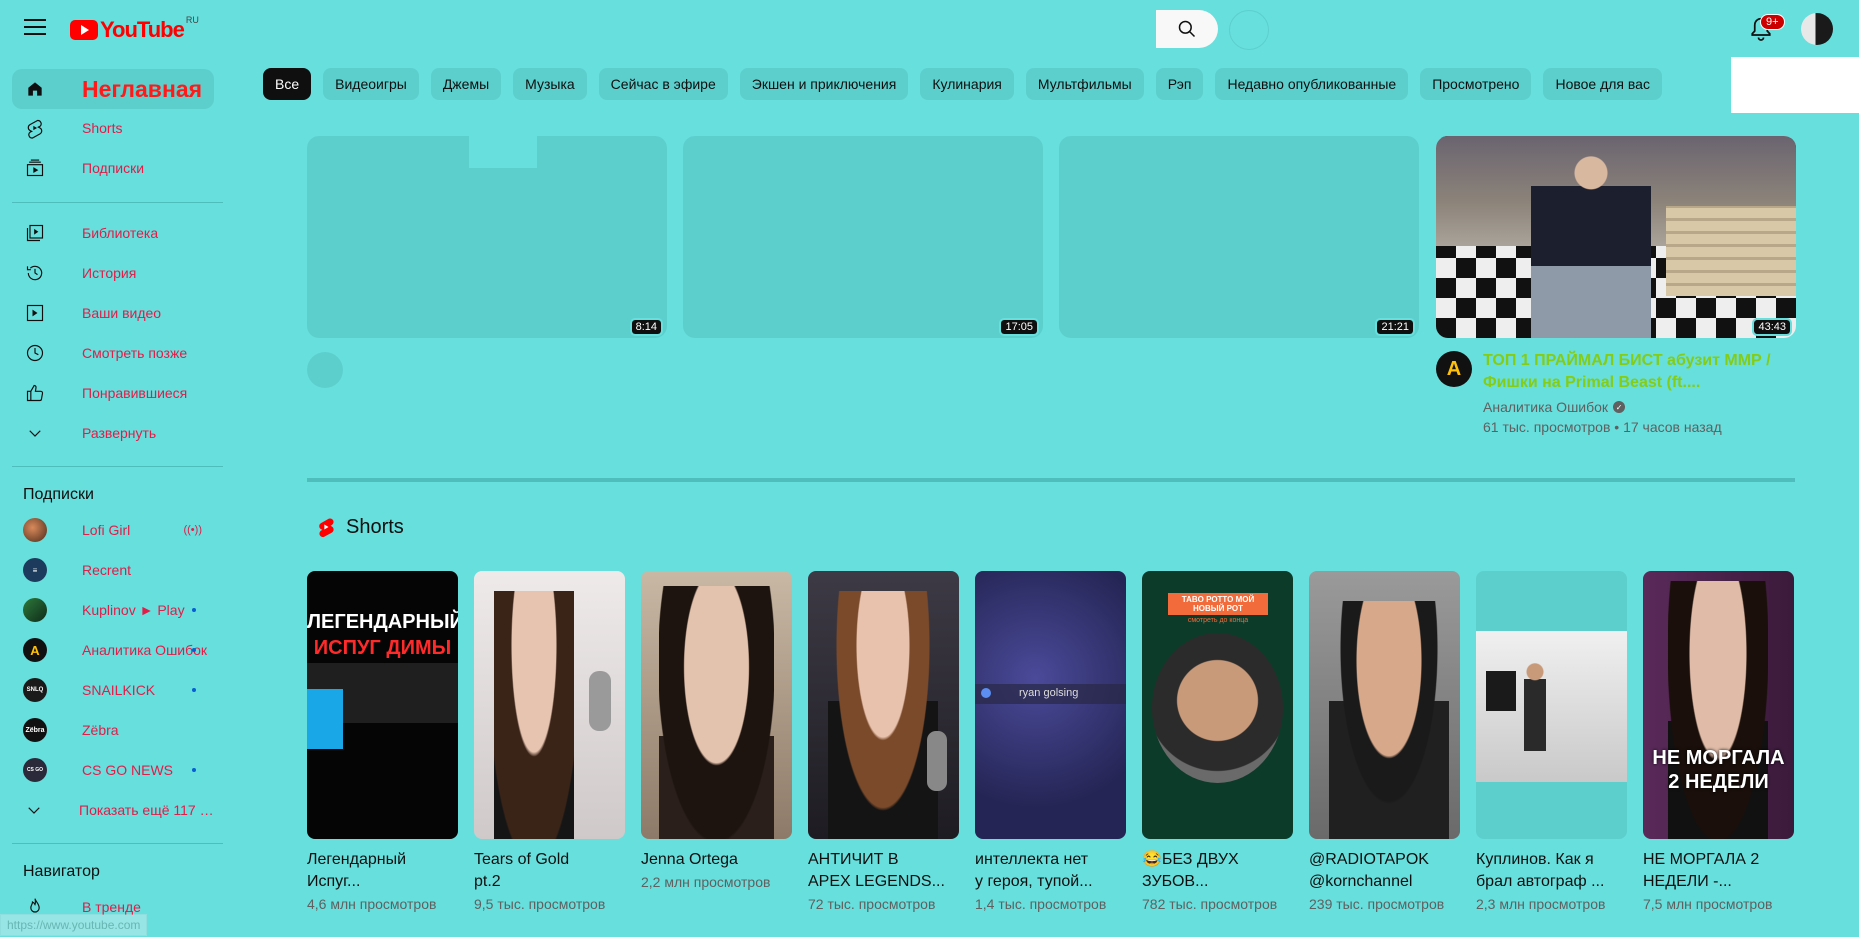 Image resolution: width=1859 pixels, height=937 pixels. I want to click on chip: Рэп, so click(1179, 84).